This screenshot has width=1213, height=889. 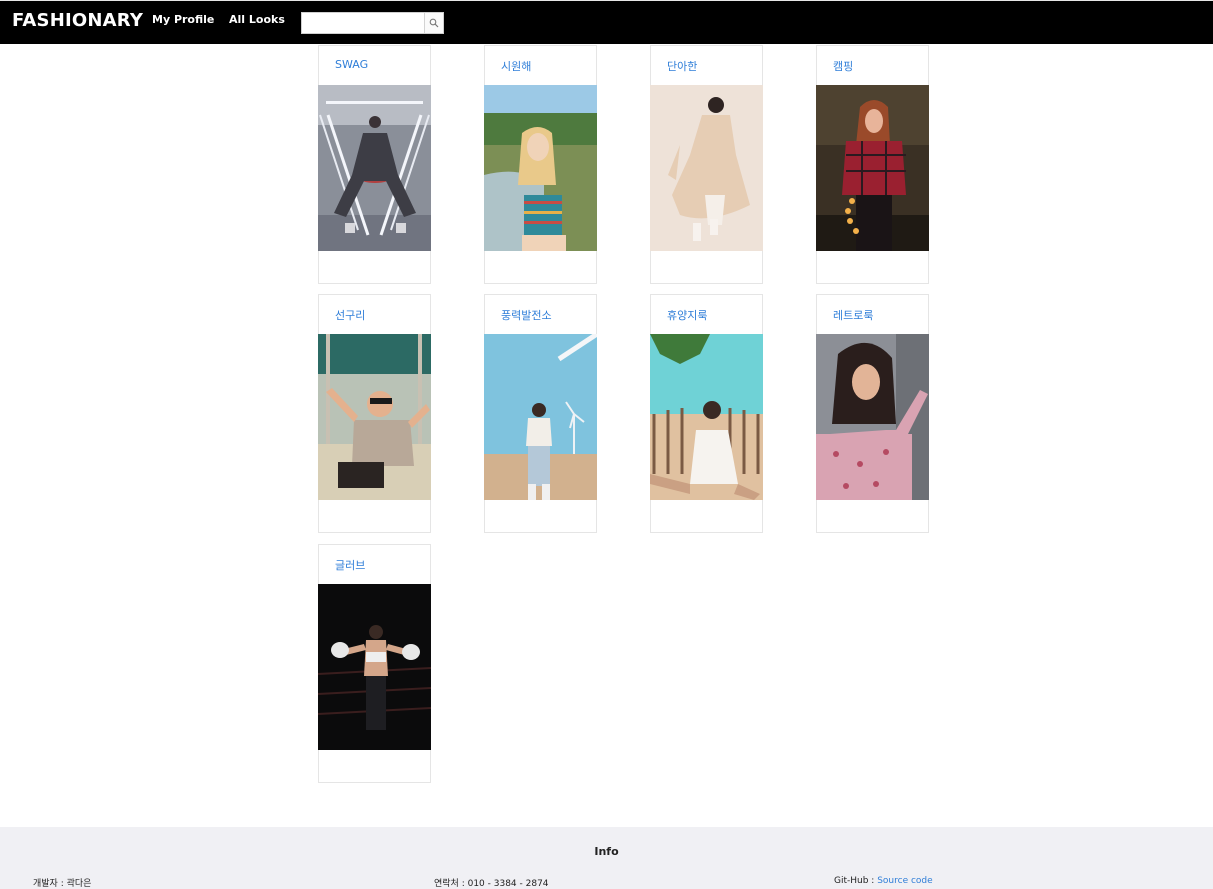 I want to click on look-card-glove: 글러브, so click(x=374, y=663).